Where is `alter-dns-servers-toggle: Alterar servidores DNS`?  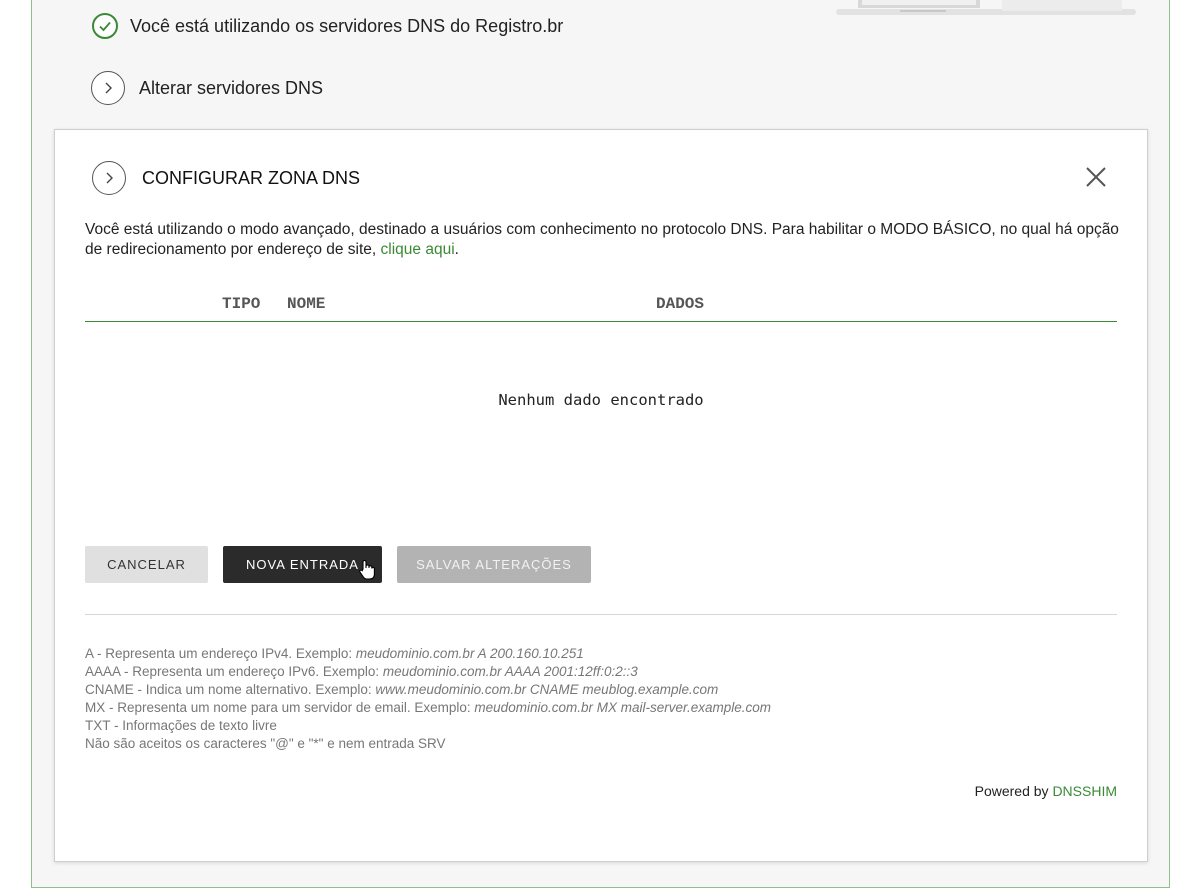
alter-dns-servers-toggle: Alterar servidores DNS is located at coordinates (207, 88).